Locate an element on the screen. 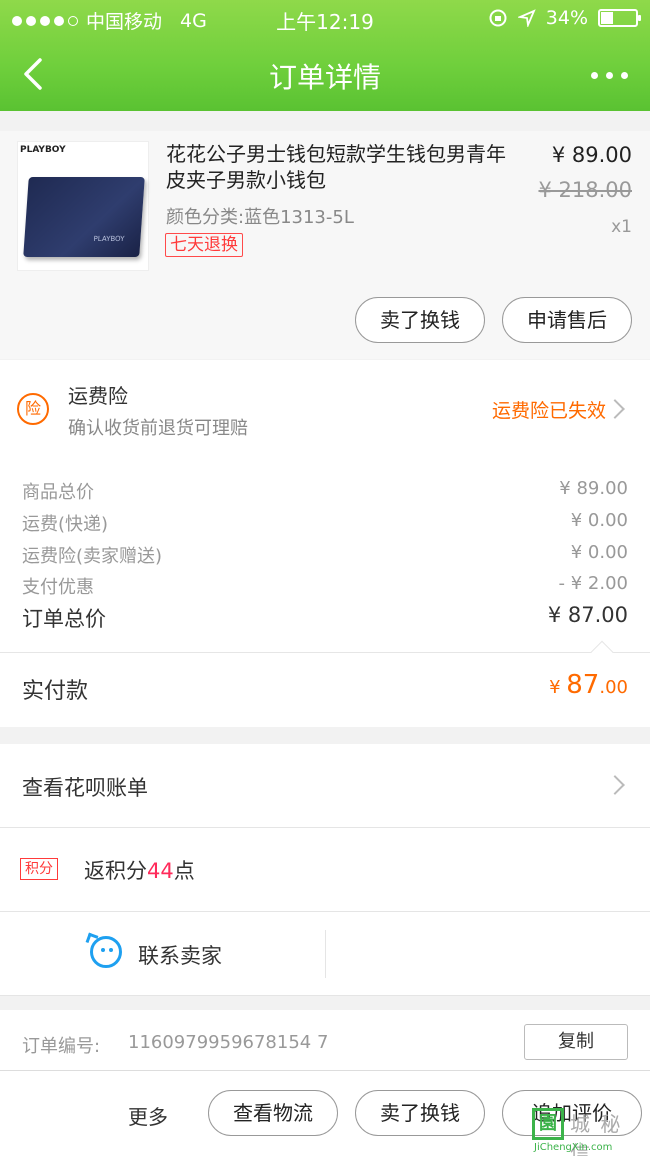 The height and width of the screenshot is (1156, 650). original-price: ¥ 218.00 is located at coordinates (585, 190).